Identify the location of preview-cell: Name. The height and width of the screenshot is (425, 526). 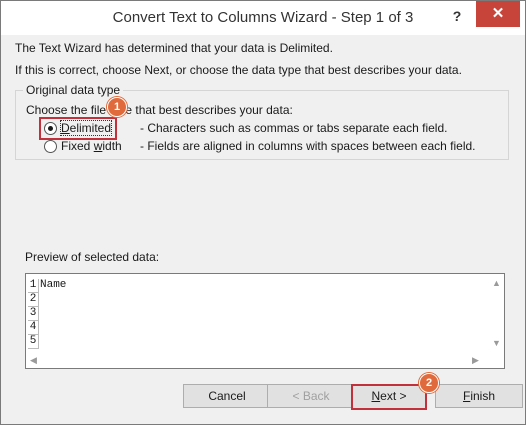
(53, 285).